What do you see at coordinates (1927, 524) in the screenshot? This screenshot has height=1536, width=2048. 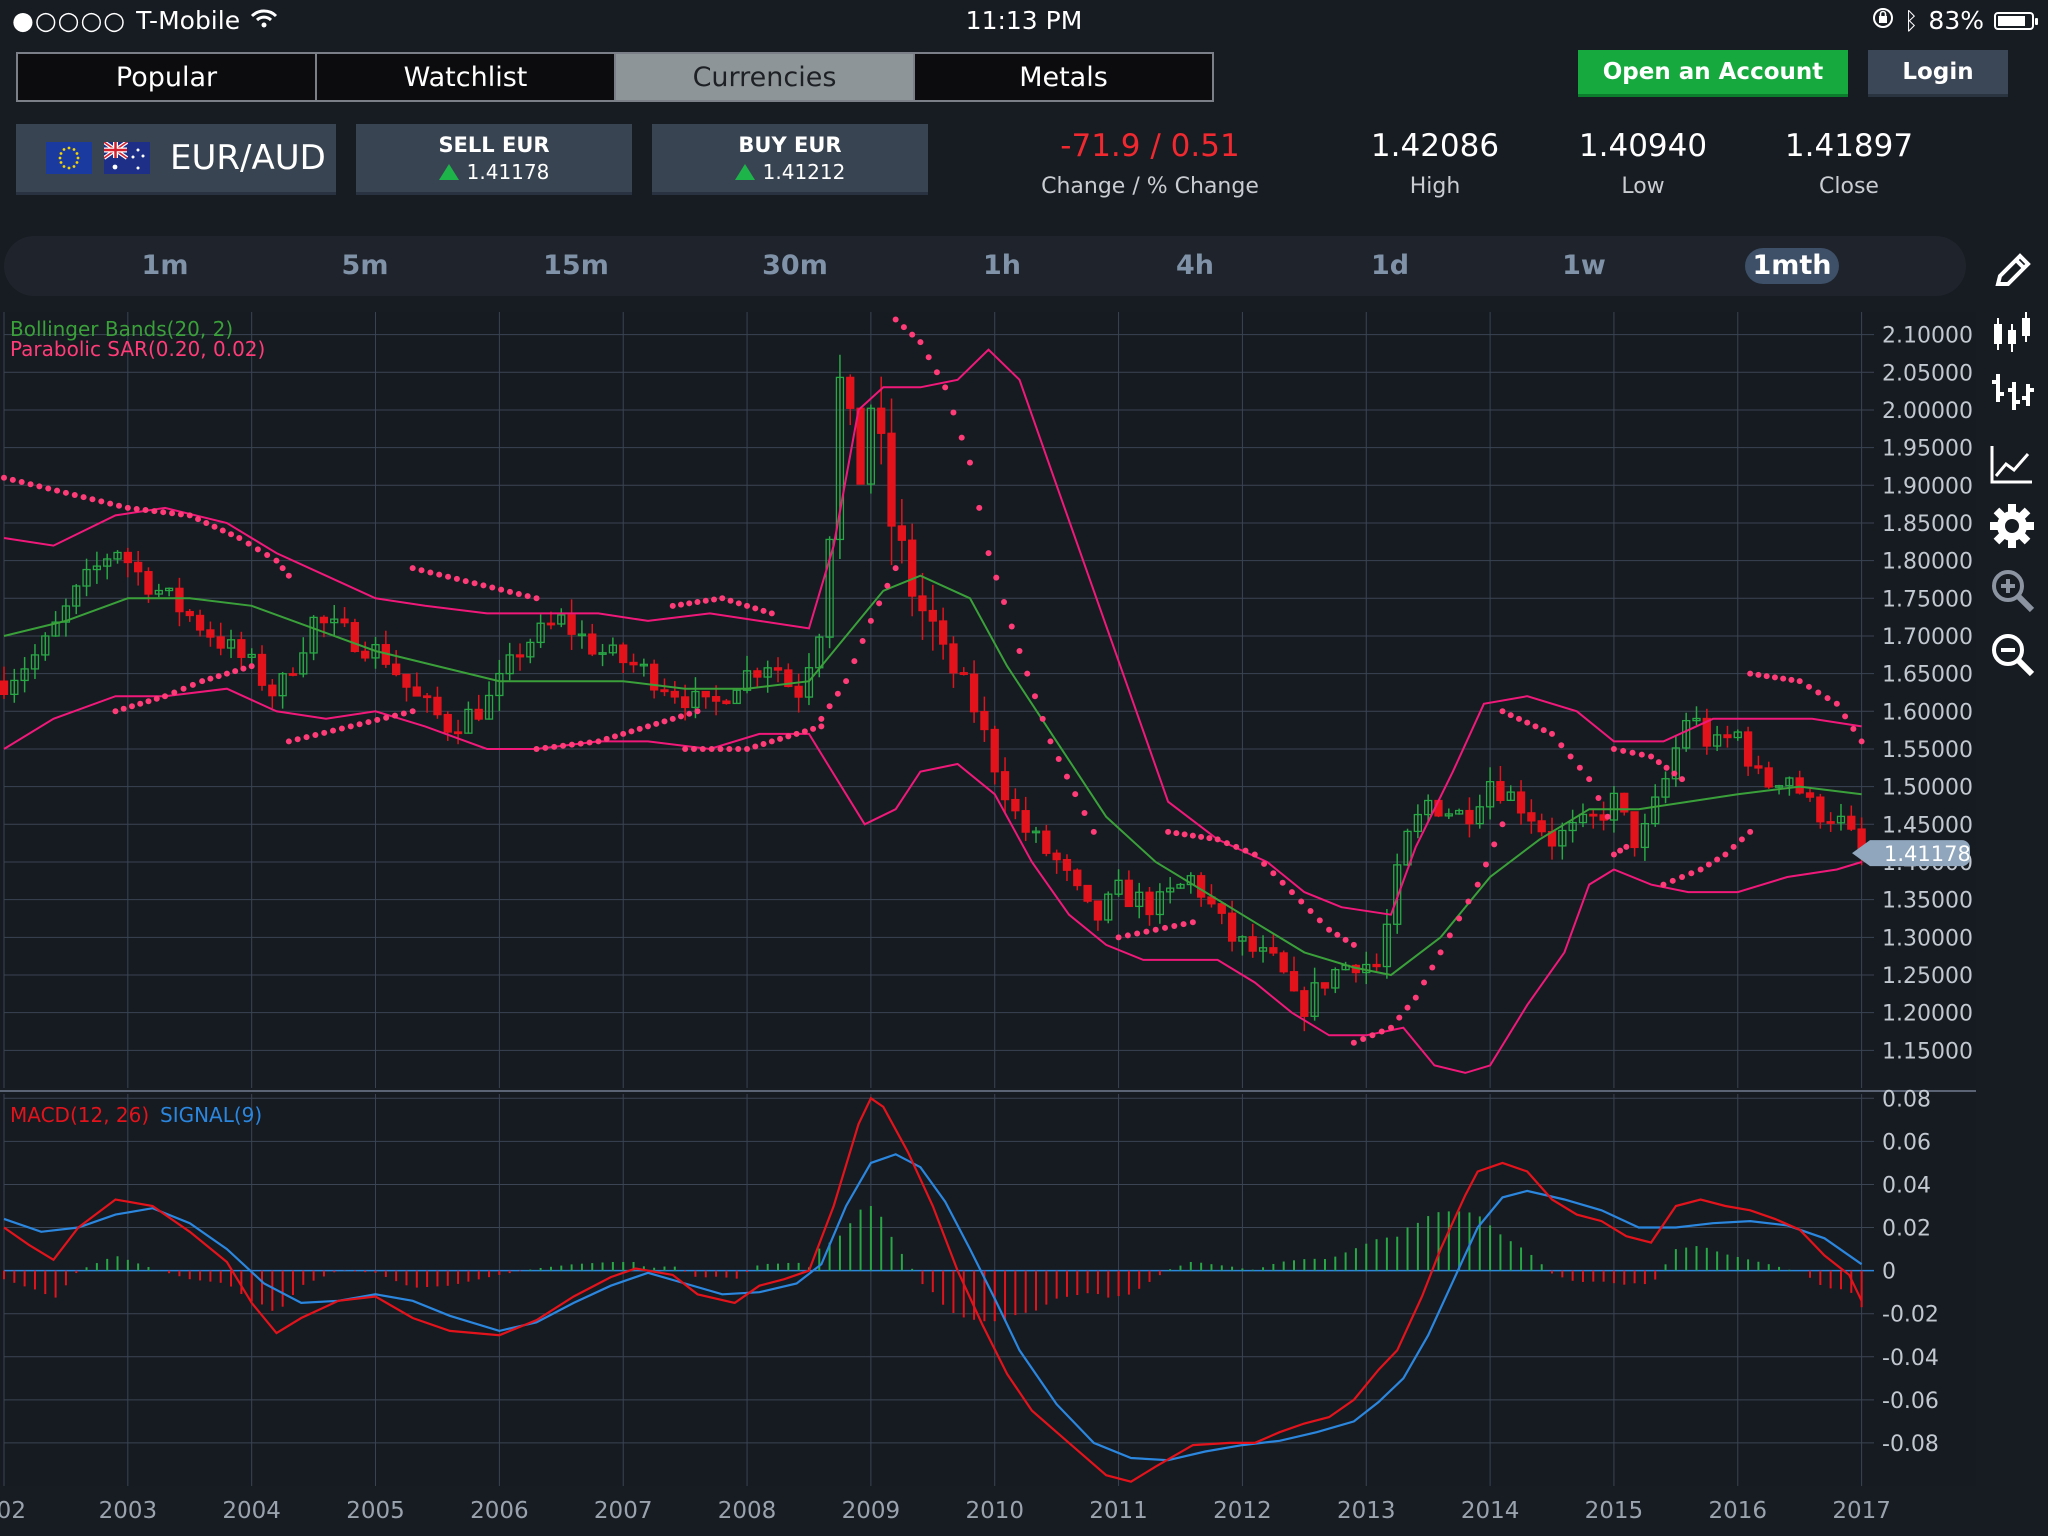 I see `y-tick-label: 1.85000` at bounding box center [1927, 524].